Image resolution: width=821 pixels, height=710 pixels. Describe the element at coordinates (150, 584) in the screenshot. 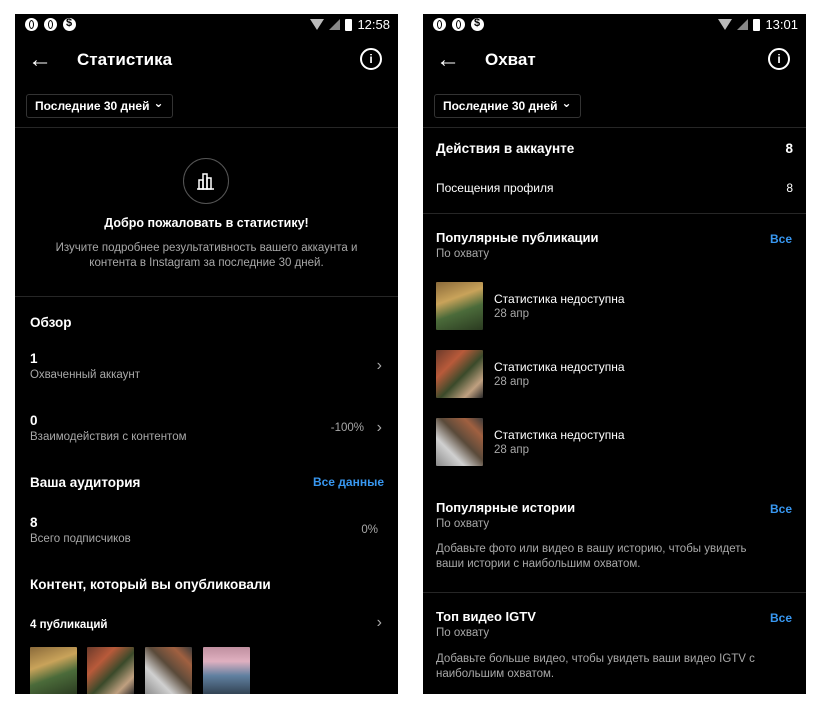

I see `content-title: Контент, который вы опубликовали` at that location.